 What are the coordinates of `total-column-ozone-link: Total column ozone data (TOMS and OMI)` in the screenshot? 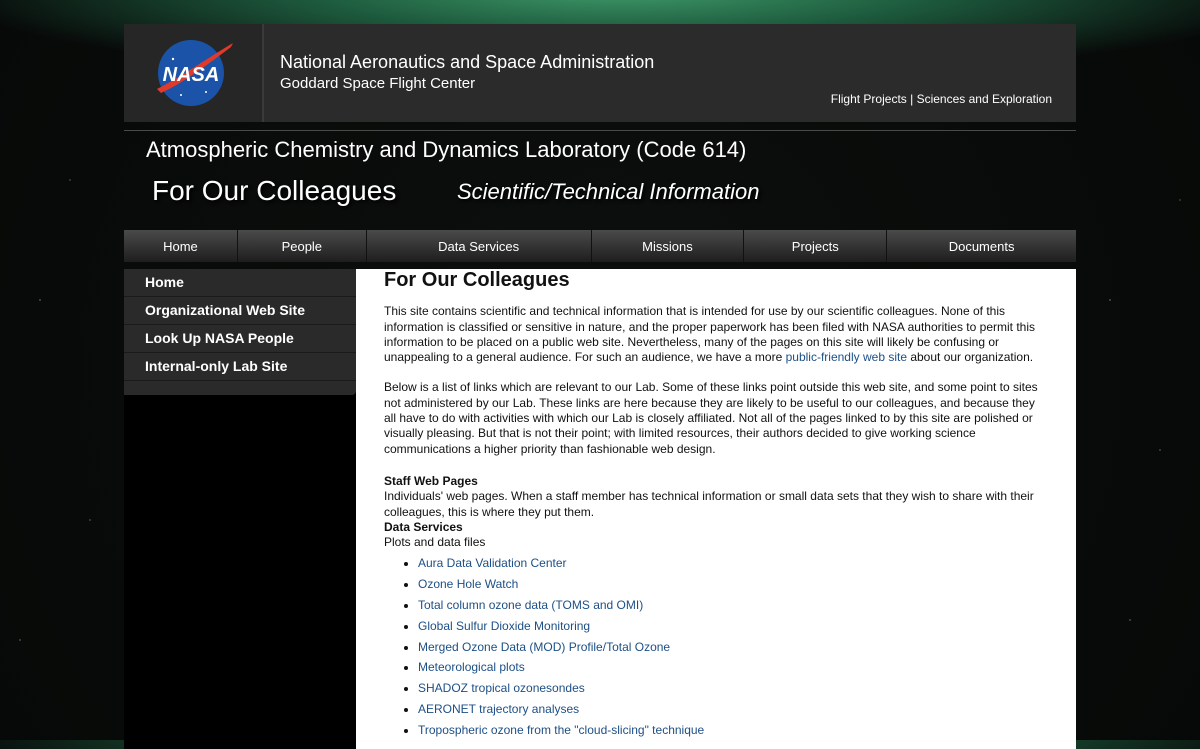 It's located at (530, 605).